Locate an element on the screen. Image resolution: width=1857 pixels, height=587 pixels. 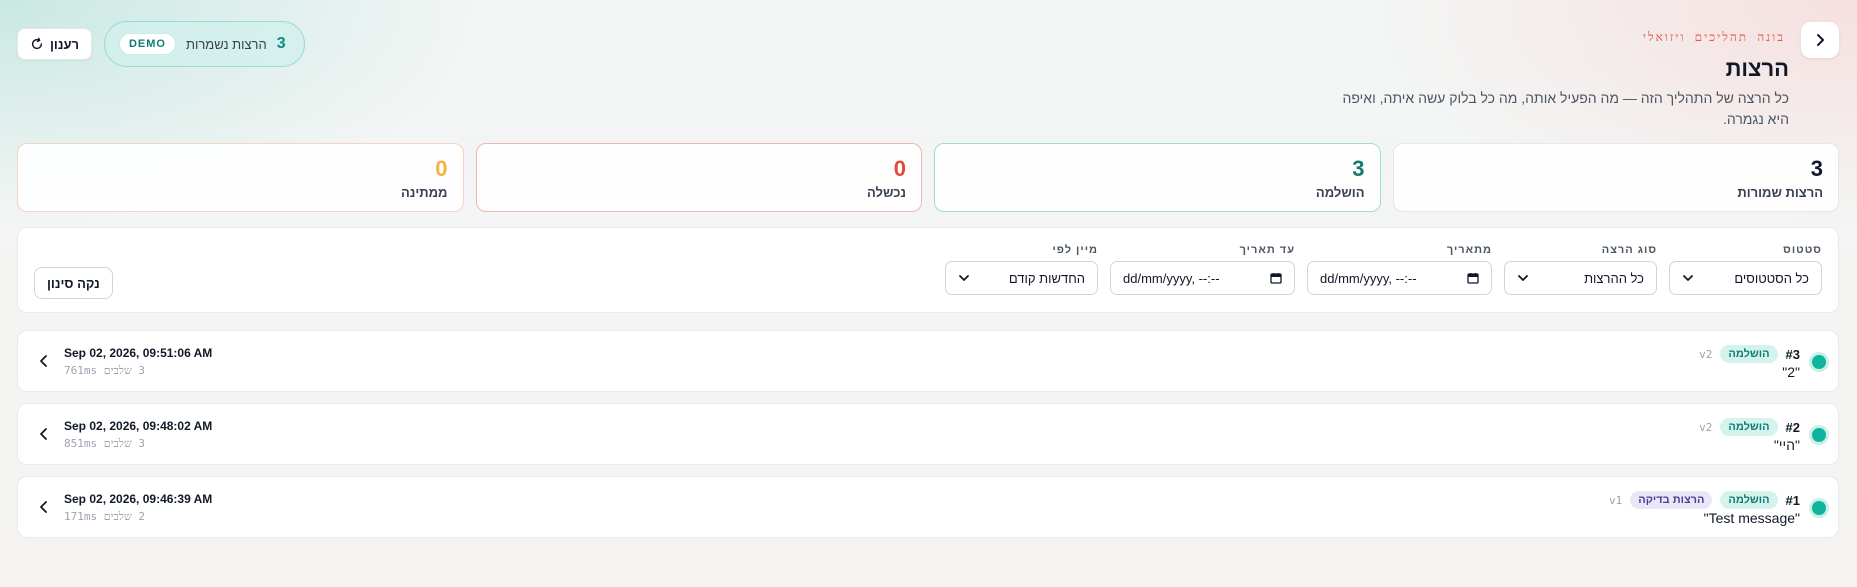
run-message: "2" is located at coordinates (1791, 372).